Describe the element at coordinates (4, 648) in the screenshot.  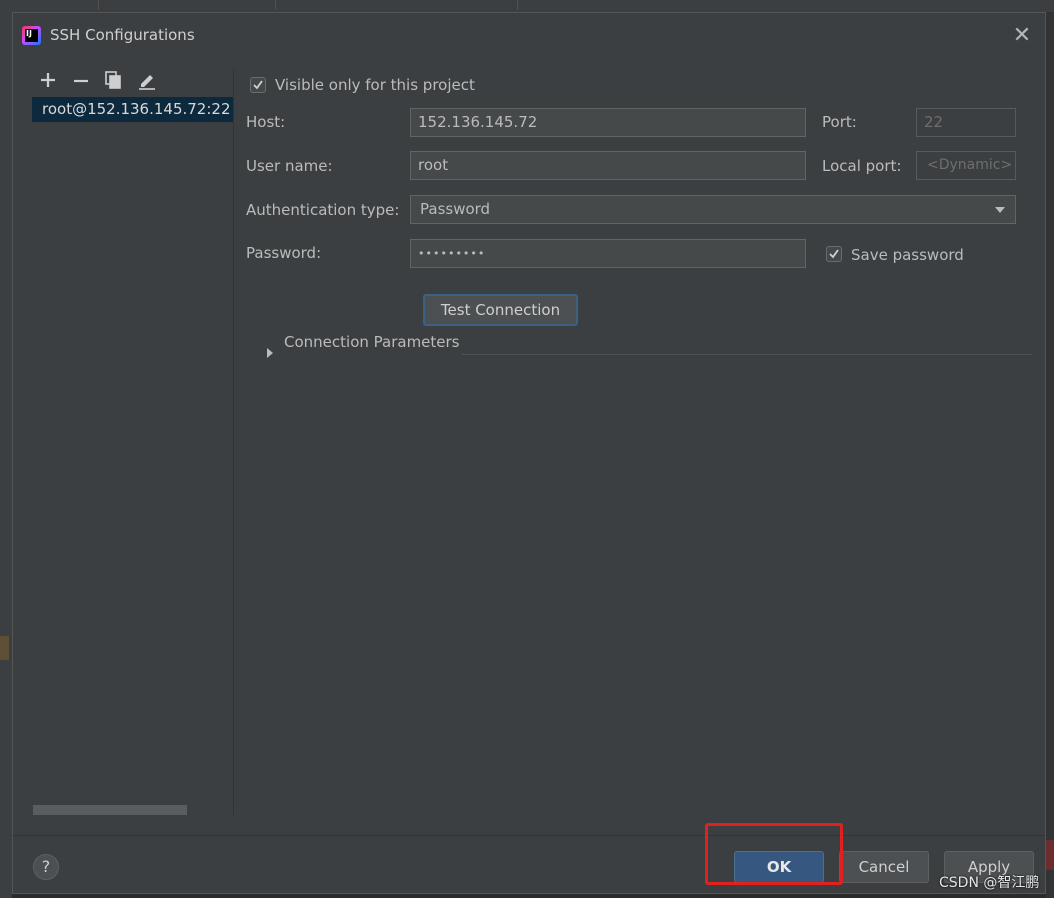
I see `gutter-marker` at that location.